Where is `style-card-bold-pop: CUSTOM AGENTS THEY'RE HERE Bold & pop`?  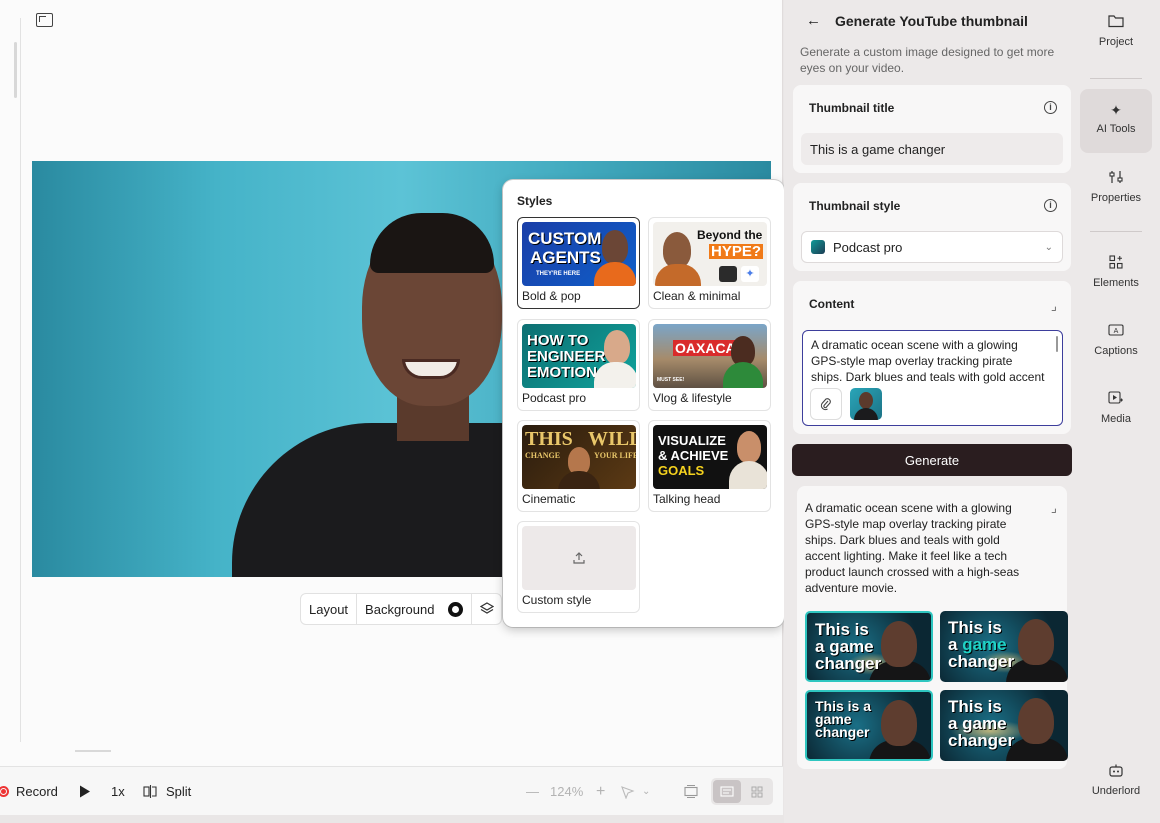
style-card-bold-pop: CUSTOM AGENTS THEY'RE HERE Bold & pop is located at coordinates (578, 263).